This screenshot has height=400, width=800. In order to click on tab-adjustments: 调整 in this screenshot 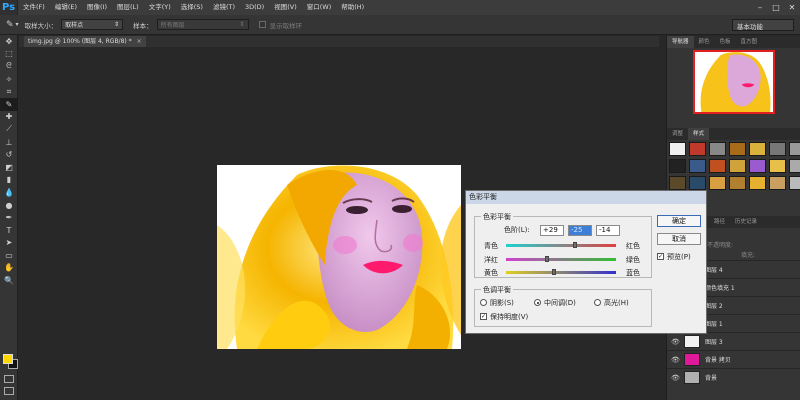, I will do `click(677, 134)`.